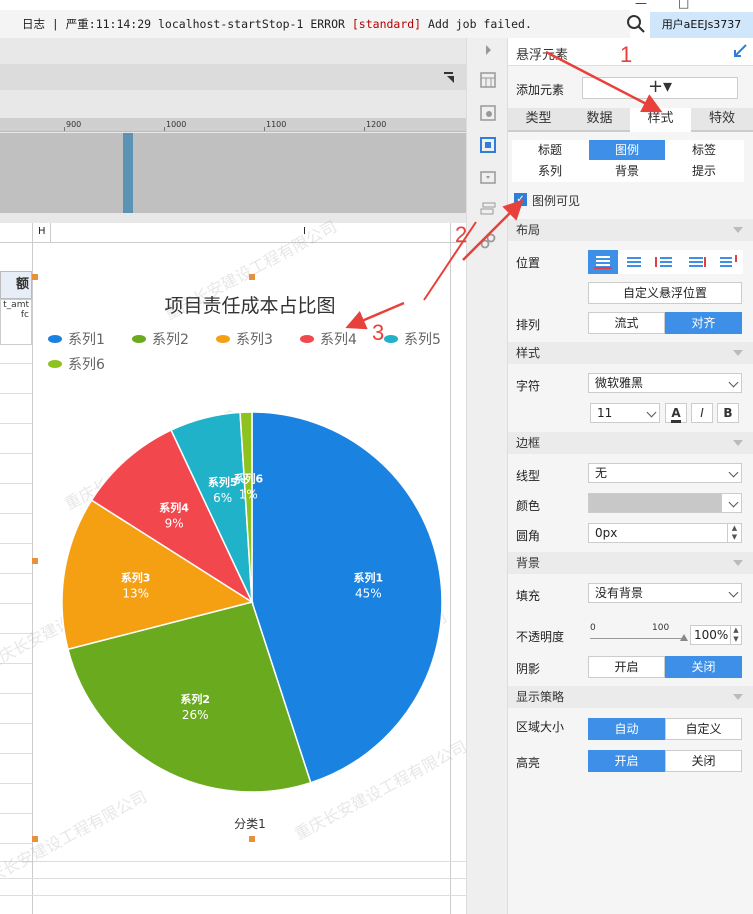 The width and height of the screenshot is (753, 914). I want to click on window-caption-buttons: — □, so click(676, 5).